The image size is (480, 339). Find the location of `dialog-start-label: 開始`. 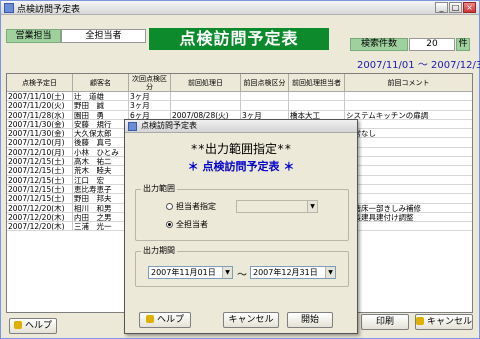

dialog-start-label: 開始 is located at coordinates (309, 320).